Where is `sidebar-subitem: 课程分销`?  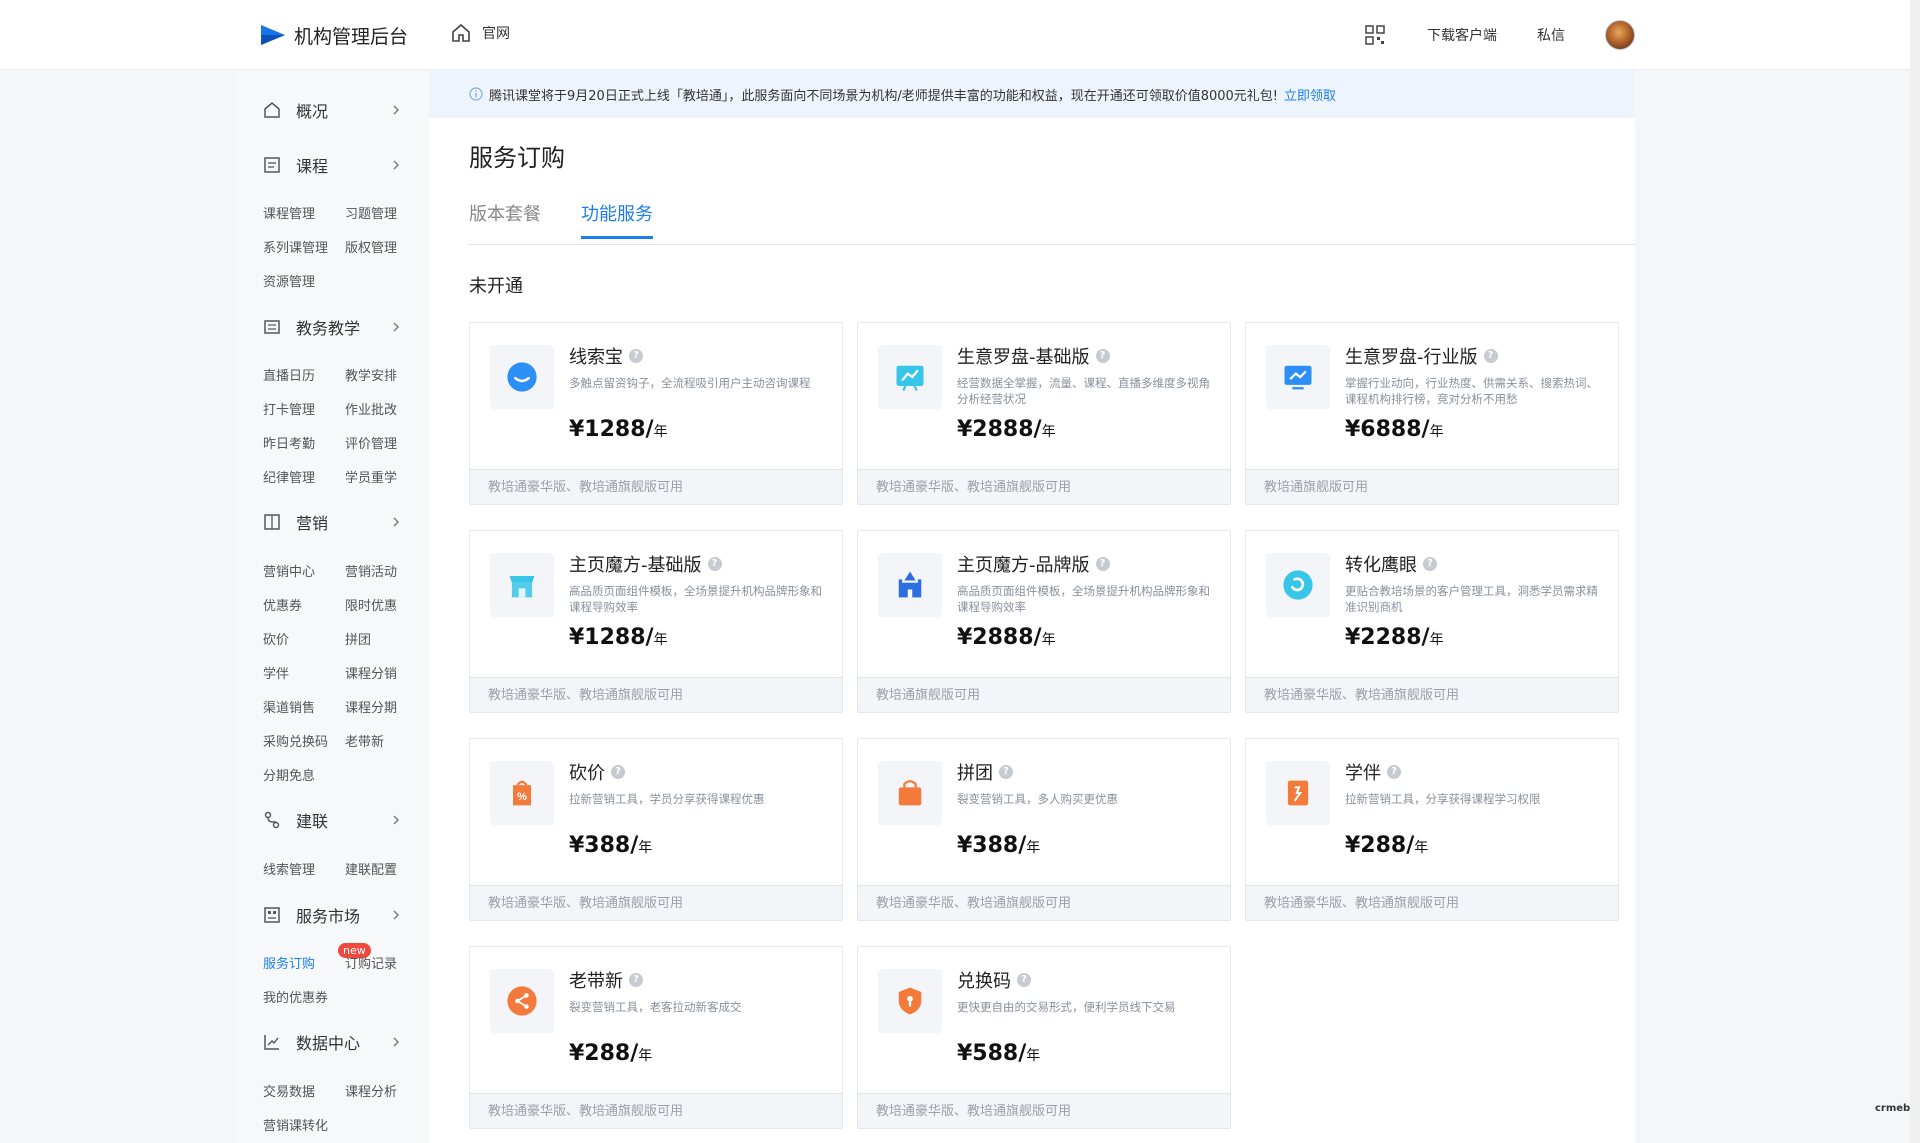 sidebar-subitem: 课程分销 is located at coordinates (371, 672).